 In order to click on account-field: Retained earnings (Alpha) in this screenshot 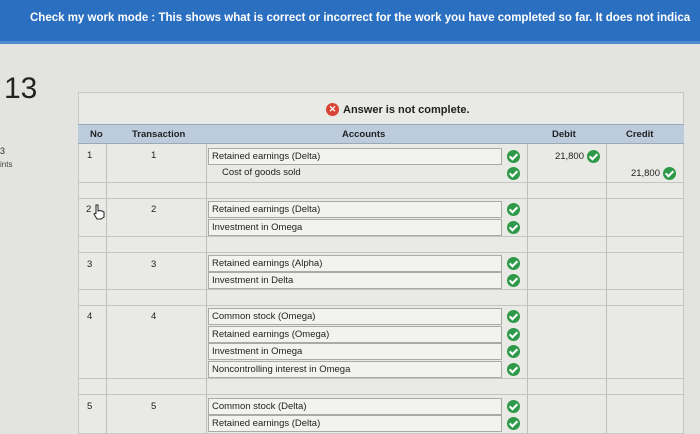, I will do `click(355, 263)`.